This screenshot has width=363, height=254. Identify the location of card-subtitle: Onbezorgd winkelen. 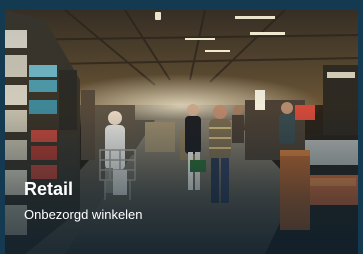
(83, 214).